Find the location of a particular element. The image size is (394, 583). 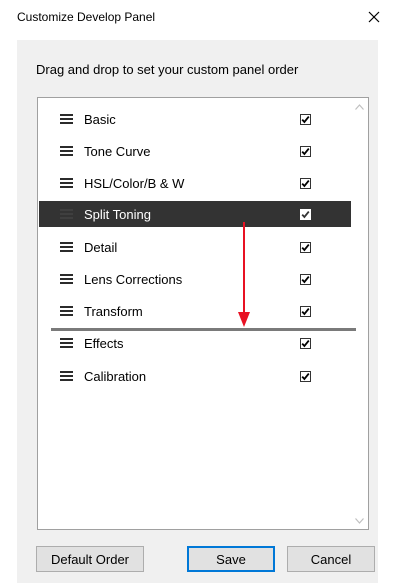

panel-list-item: Detail is located at coordinates (195, 247).